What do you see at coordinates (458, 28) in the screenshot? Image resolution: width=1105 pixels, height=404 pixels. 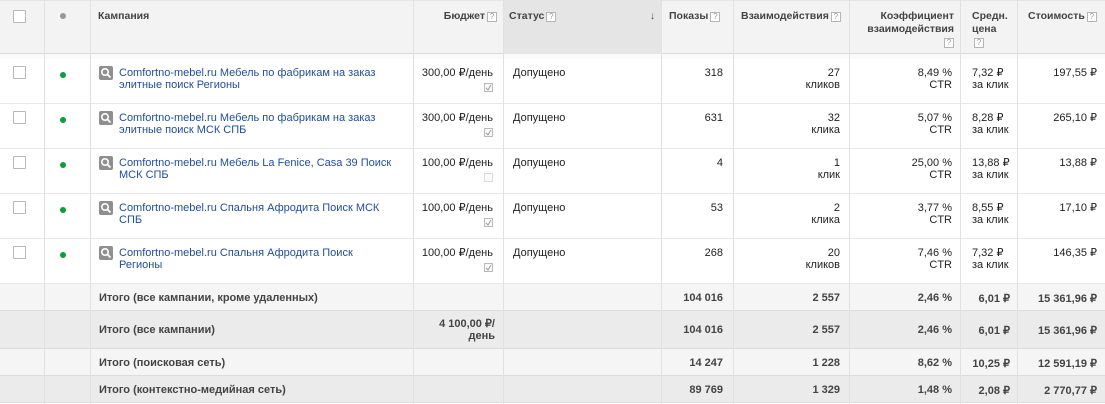 I see `column-header-budget: Бюджет?` at bounding box center [458, 28].